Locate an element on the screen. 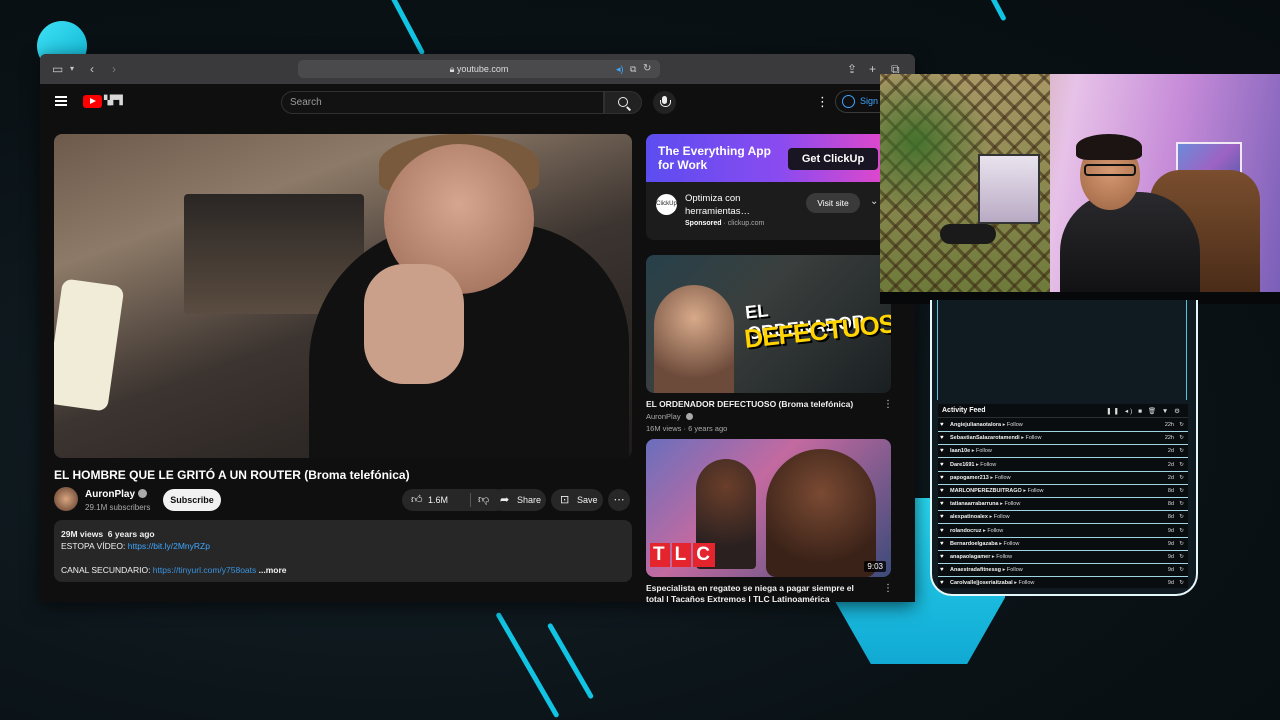  streamer-body is located at coordinates (1130, 242).